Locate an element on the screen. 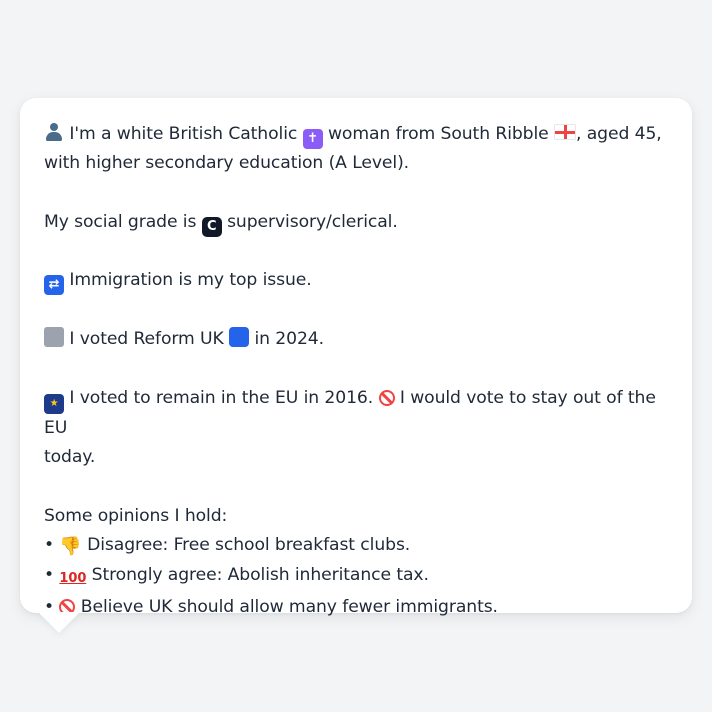 The image size is (712, 712). person-silhouette-icon is located at coordinates (54, 132).